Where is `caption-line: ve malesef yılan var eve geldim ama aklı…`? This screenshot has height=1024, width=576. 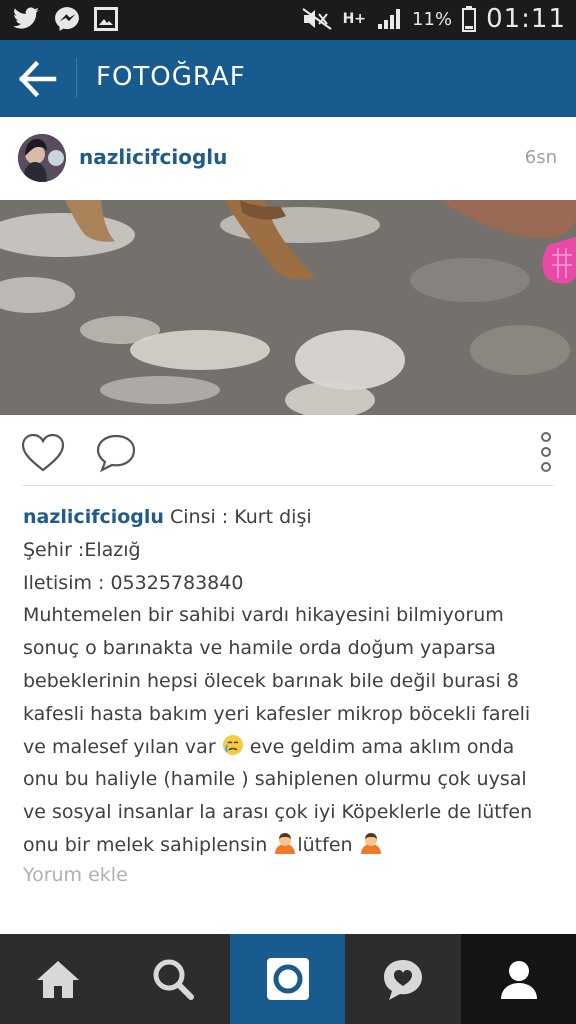
caption-line: ve malesef yılan var eve geldim ama aklı… is located at coordinates (269, 746).